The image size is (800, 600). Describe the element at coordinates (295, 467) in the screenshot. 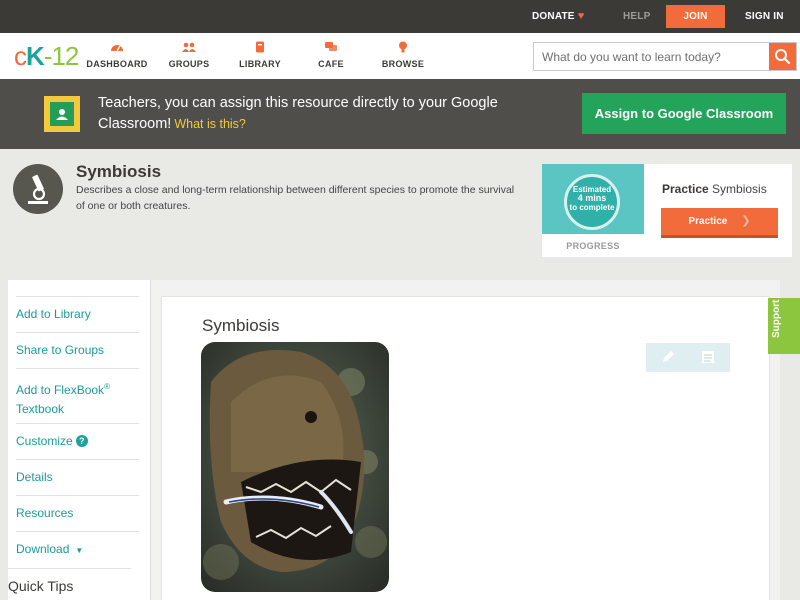

I see `moray-eel-photo` at that location.